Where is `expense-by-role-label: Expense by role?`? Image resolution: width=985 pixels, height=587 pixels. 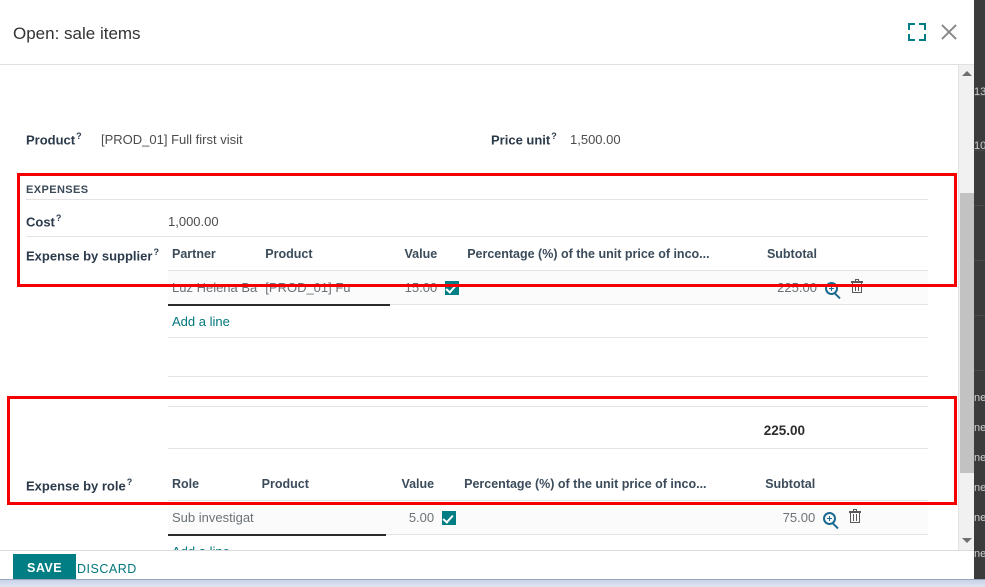 expense-by-role-label: Expense by role? is located at coordinates (79, 485).